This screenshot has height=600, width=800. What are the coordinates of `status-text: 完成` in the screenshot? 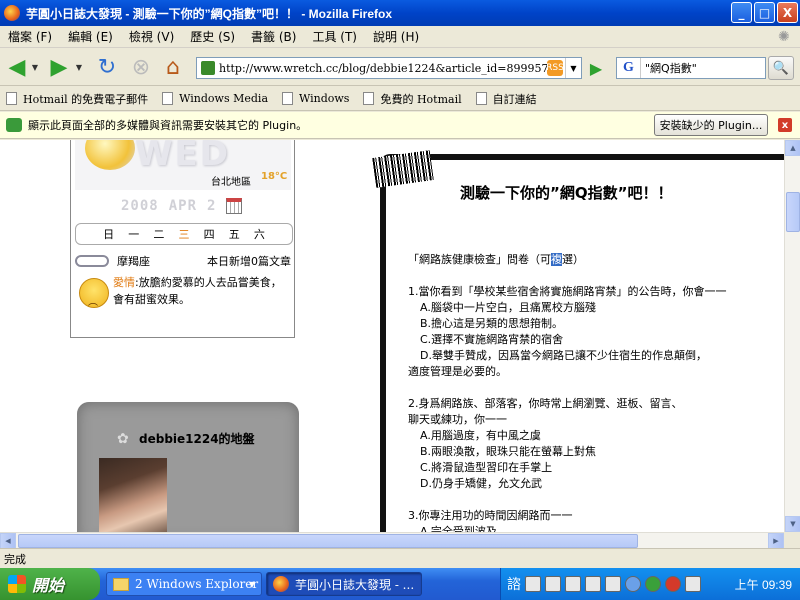 It's located at (15, 559).